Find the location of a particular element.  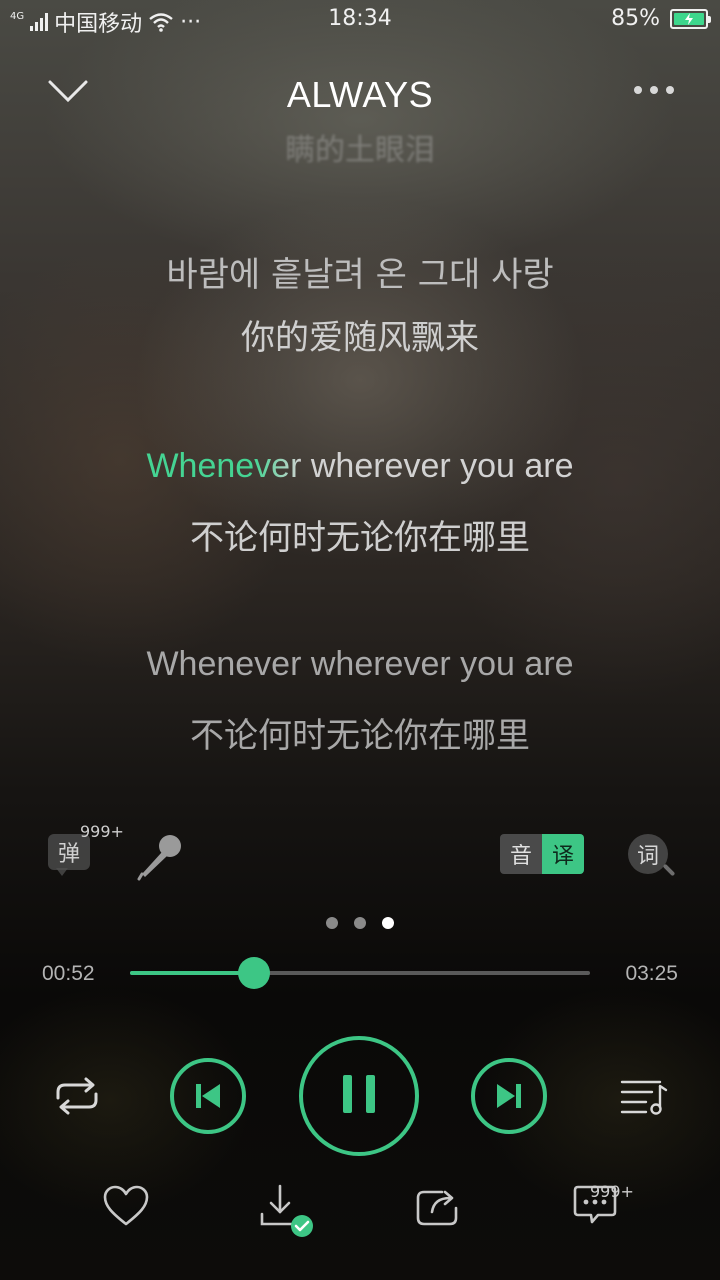

pause-button is located at coordinates (359, 1096).